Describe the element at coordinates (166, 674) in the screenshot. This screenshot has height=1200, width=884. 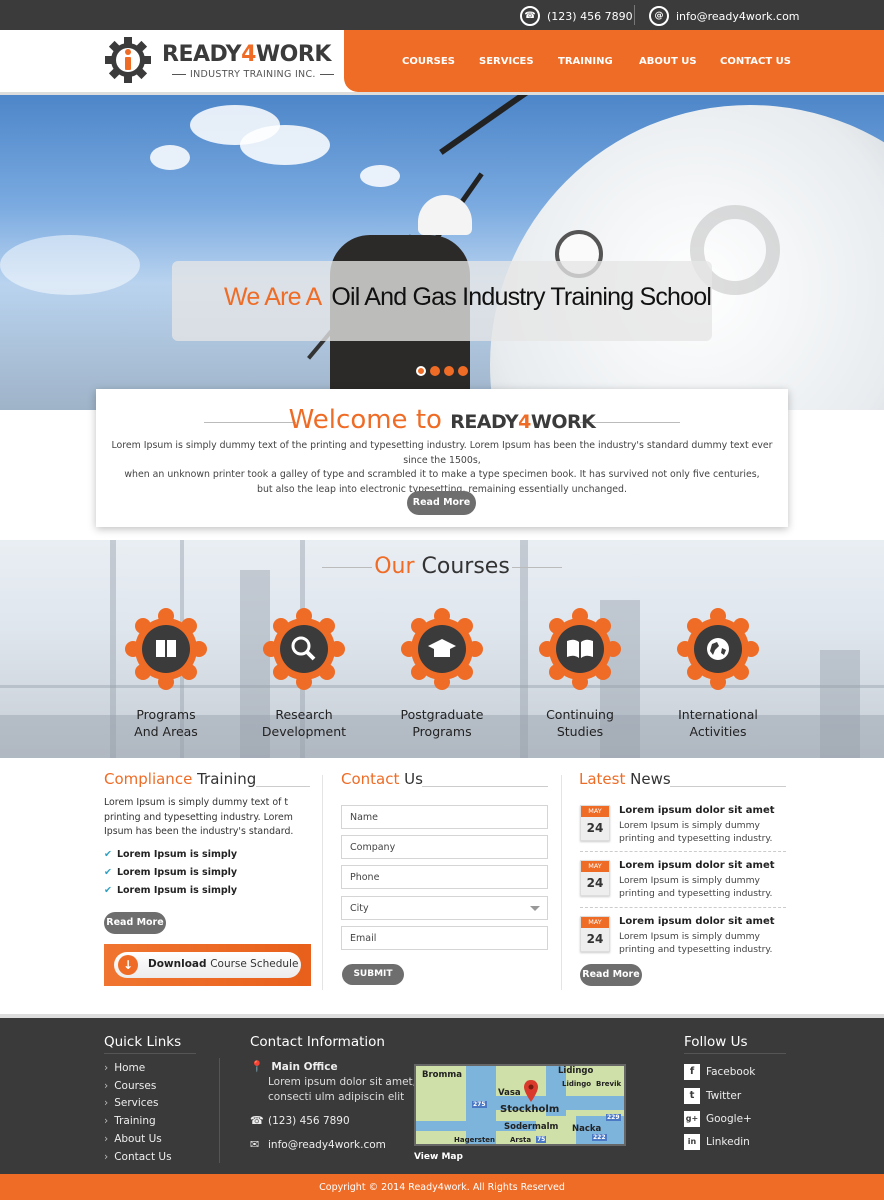
I see `course-programs-and-areas: Programs And Areas` at that location.